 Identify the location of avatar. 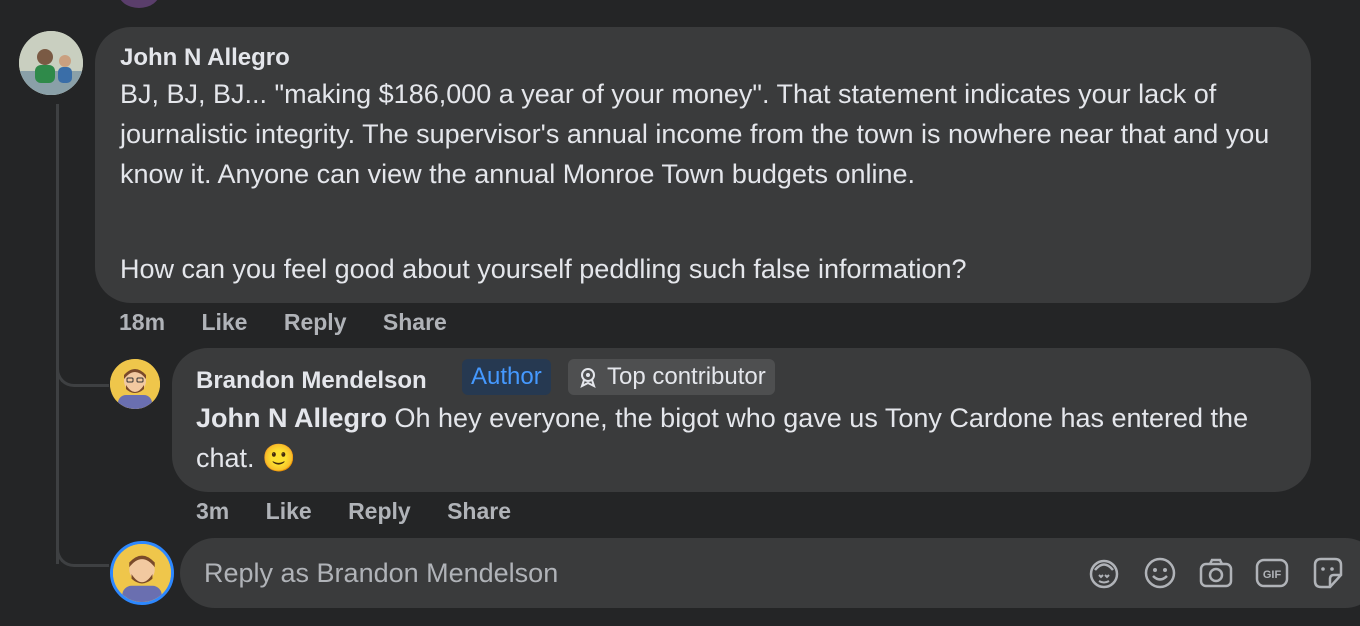
(51, 63).